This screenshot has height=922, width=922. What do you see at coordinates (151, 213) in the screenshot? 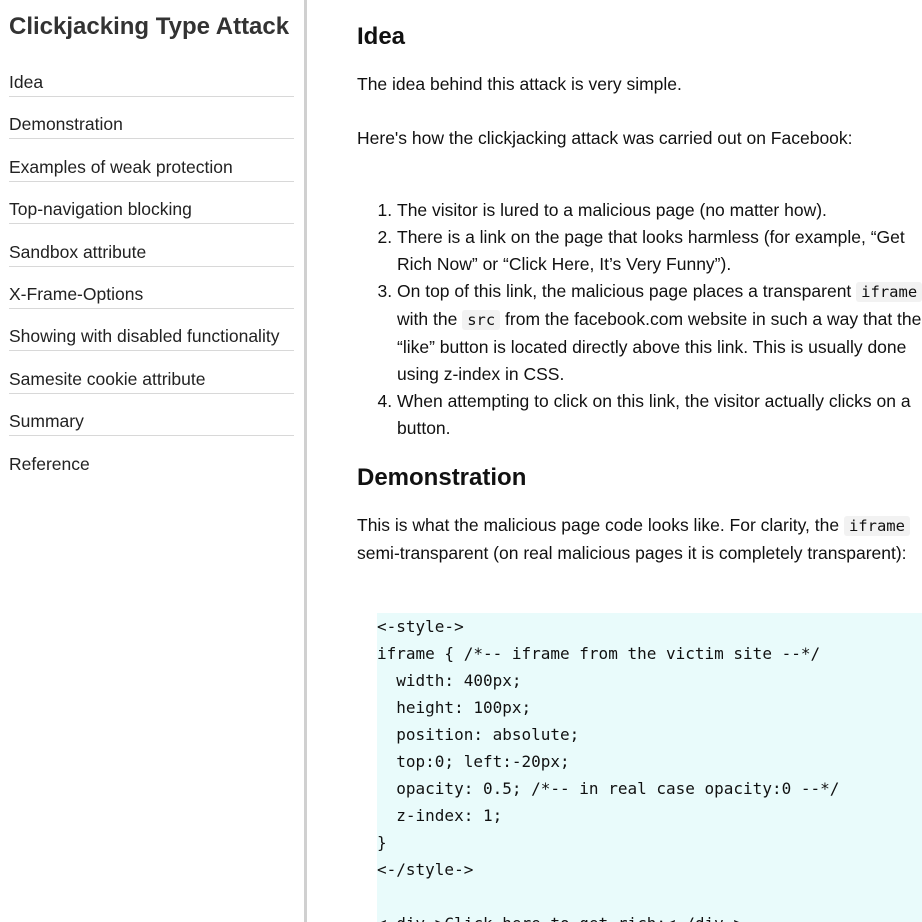
I see `sidebar-item-top-navigation-blocking: Top-navigation blocking` at bounding box center [151, 213].